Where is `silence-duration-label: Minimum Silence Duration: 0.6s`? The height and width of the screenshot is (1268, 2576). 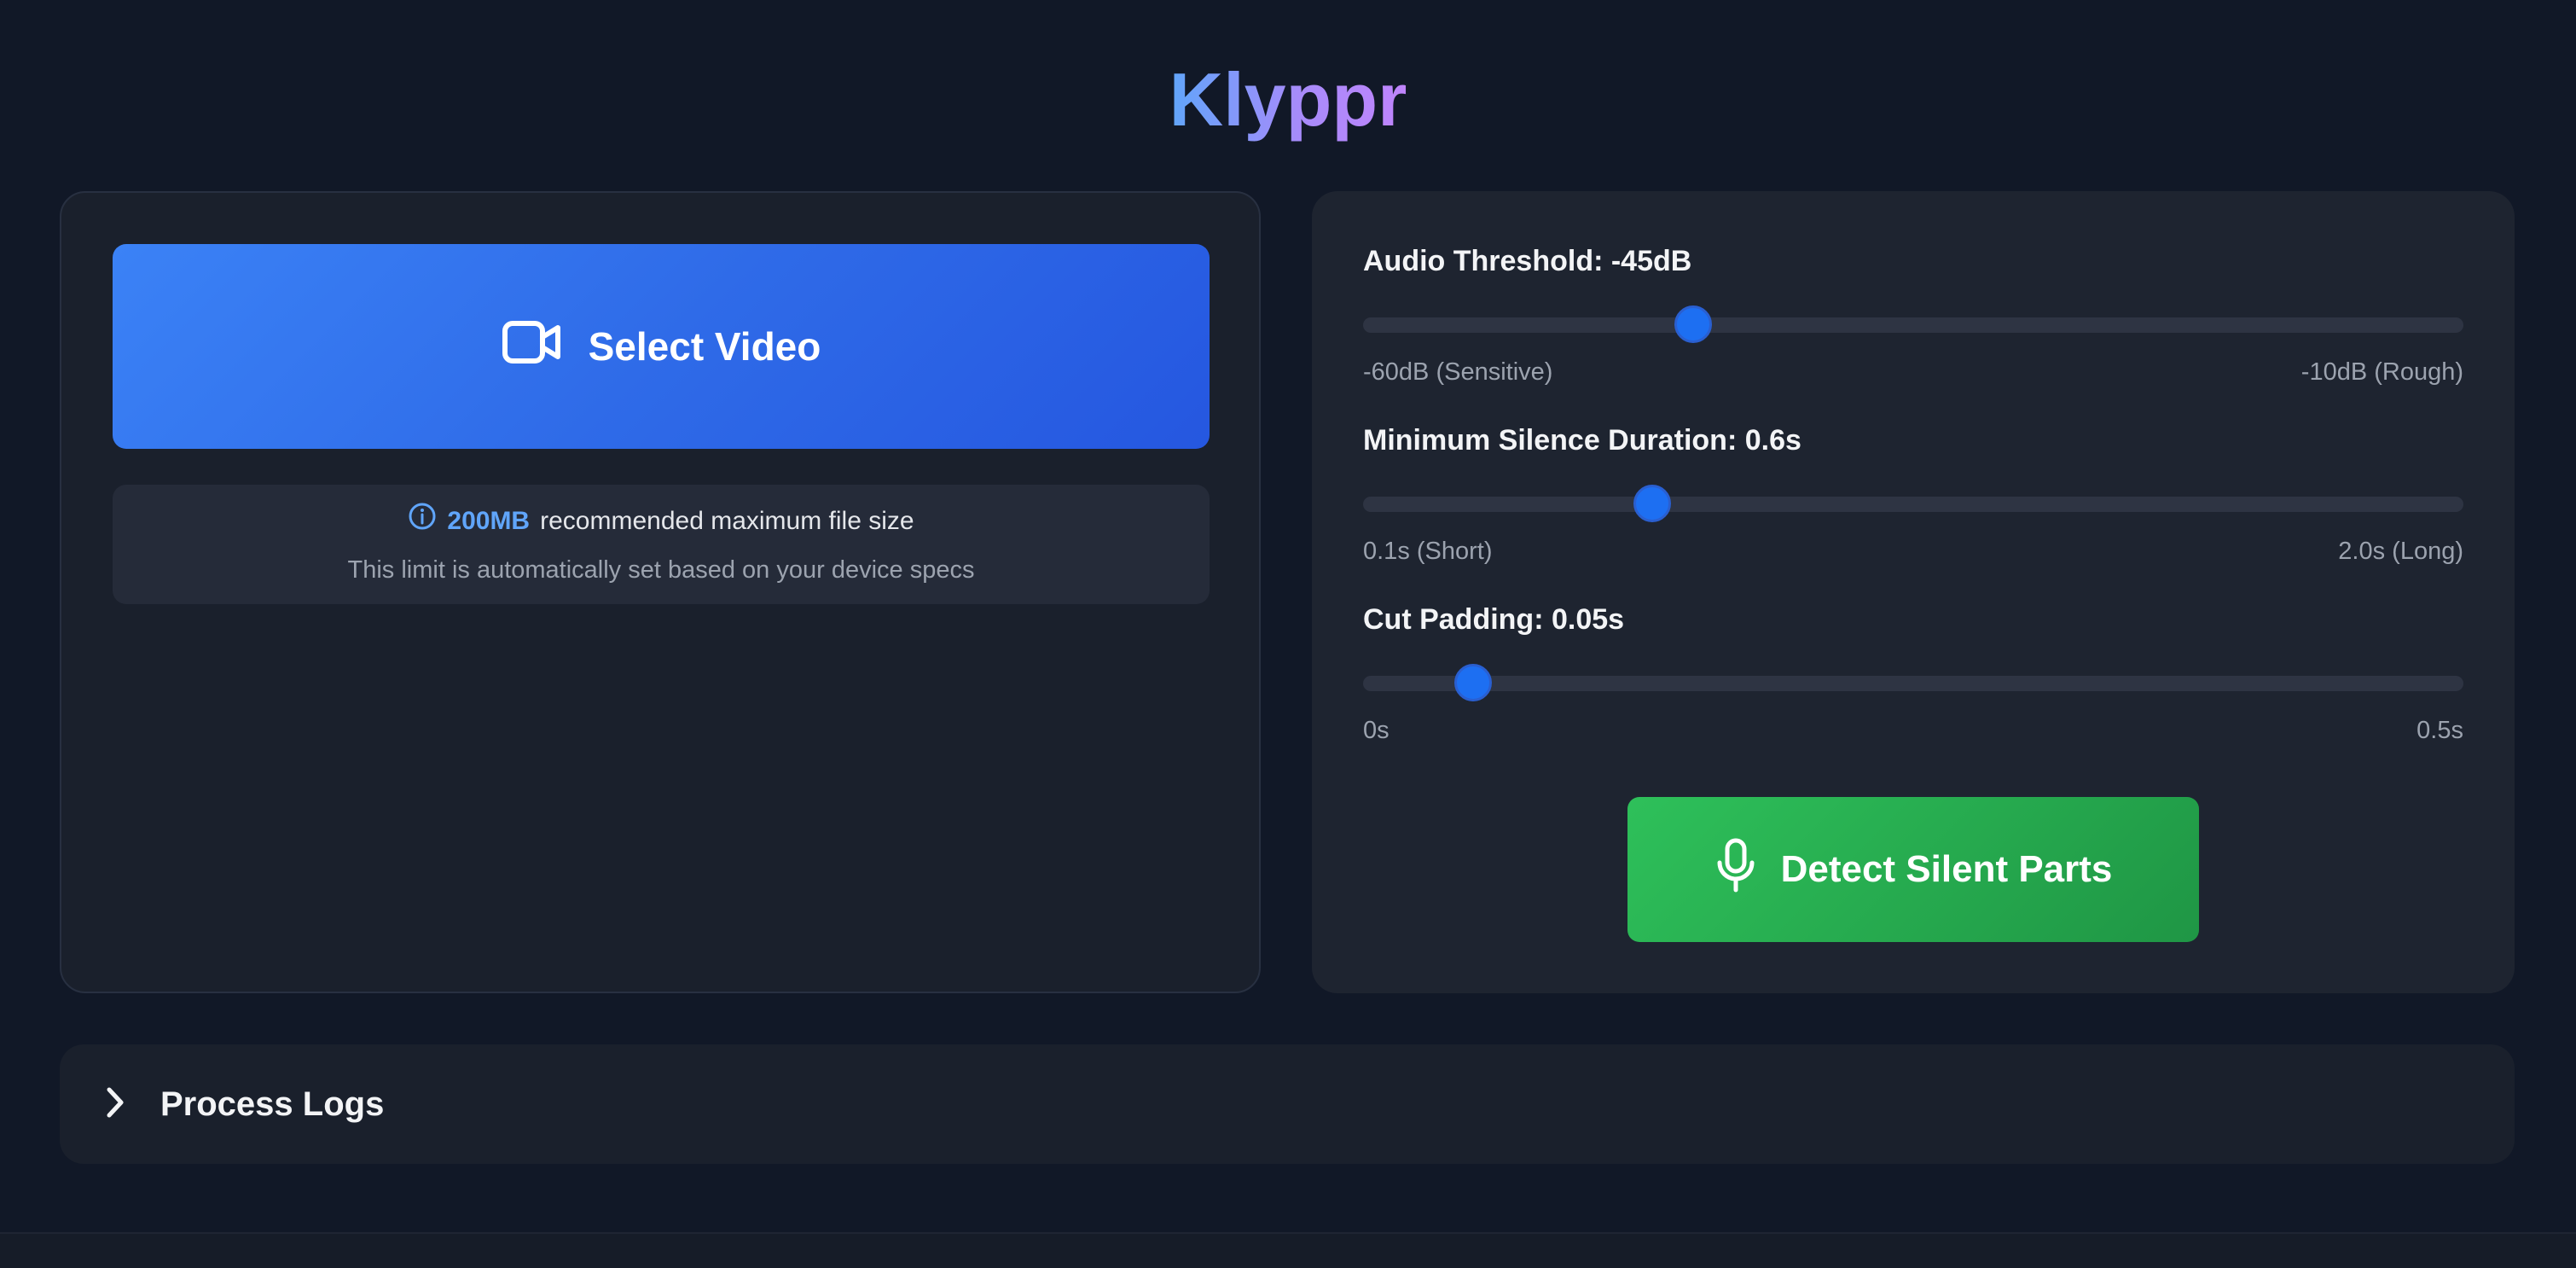
silence-duration-label: Minimum Silence Duration: 0.6s is located at coordinates (1582, 440).